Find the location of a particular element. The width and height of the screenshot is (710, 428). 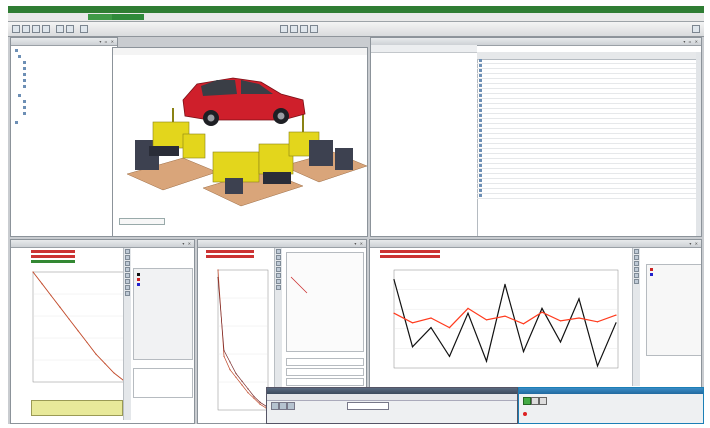

time-history-chart is located at coordinates (504, 322).